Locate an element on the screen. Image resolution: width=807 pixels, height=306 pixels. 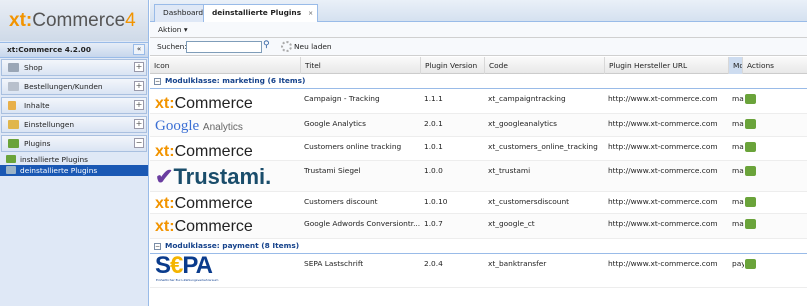
plugin-version: 1.0.0 is located at coordinates (433, 170).